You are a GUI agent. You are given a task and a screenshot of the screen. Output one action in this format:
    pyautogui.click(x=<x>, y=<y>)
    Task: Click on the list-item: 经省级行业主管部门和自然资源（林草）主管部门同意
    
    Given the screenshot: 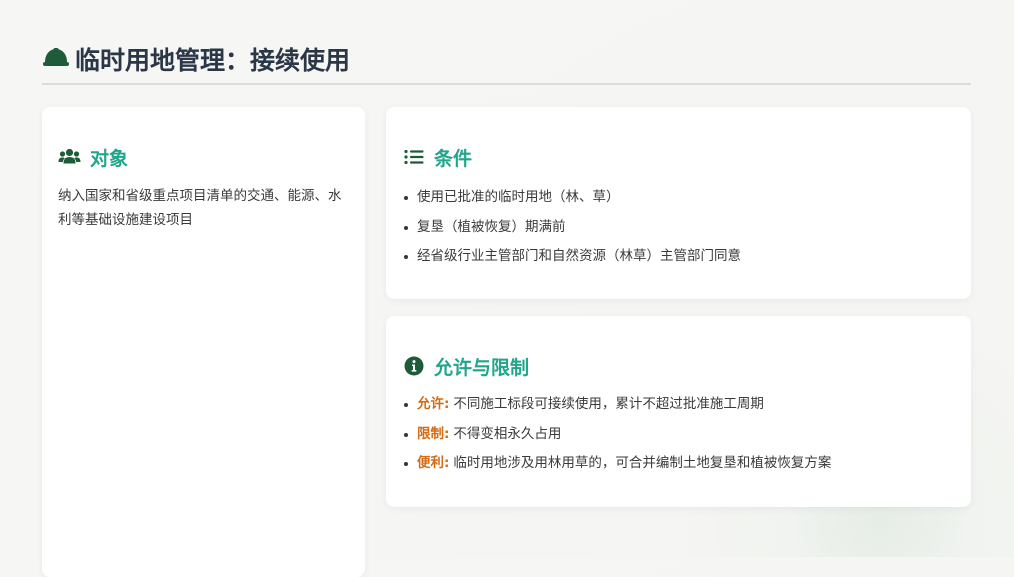 What is the action you would take?
    pyautogui.click(x=572, y=259)
    